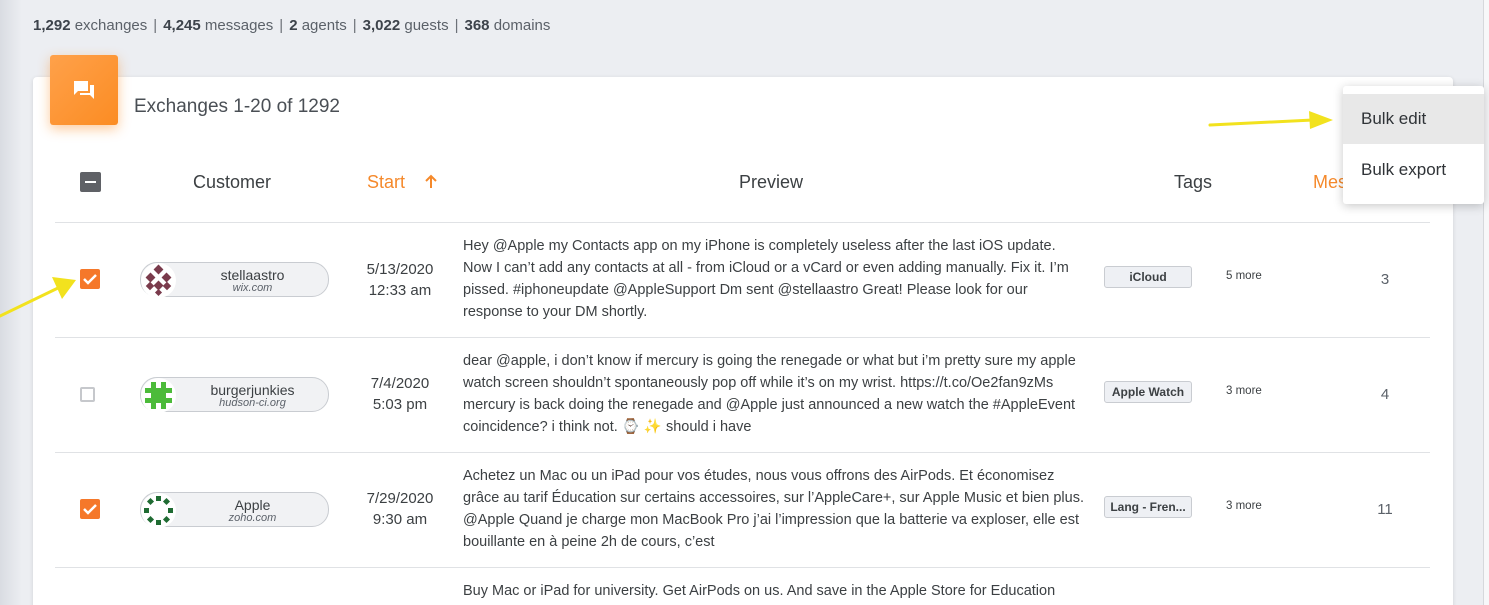 This screenshot has width=1489, height=605. I want to click on row-divider, so click(742, 567).